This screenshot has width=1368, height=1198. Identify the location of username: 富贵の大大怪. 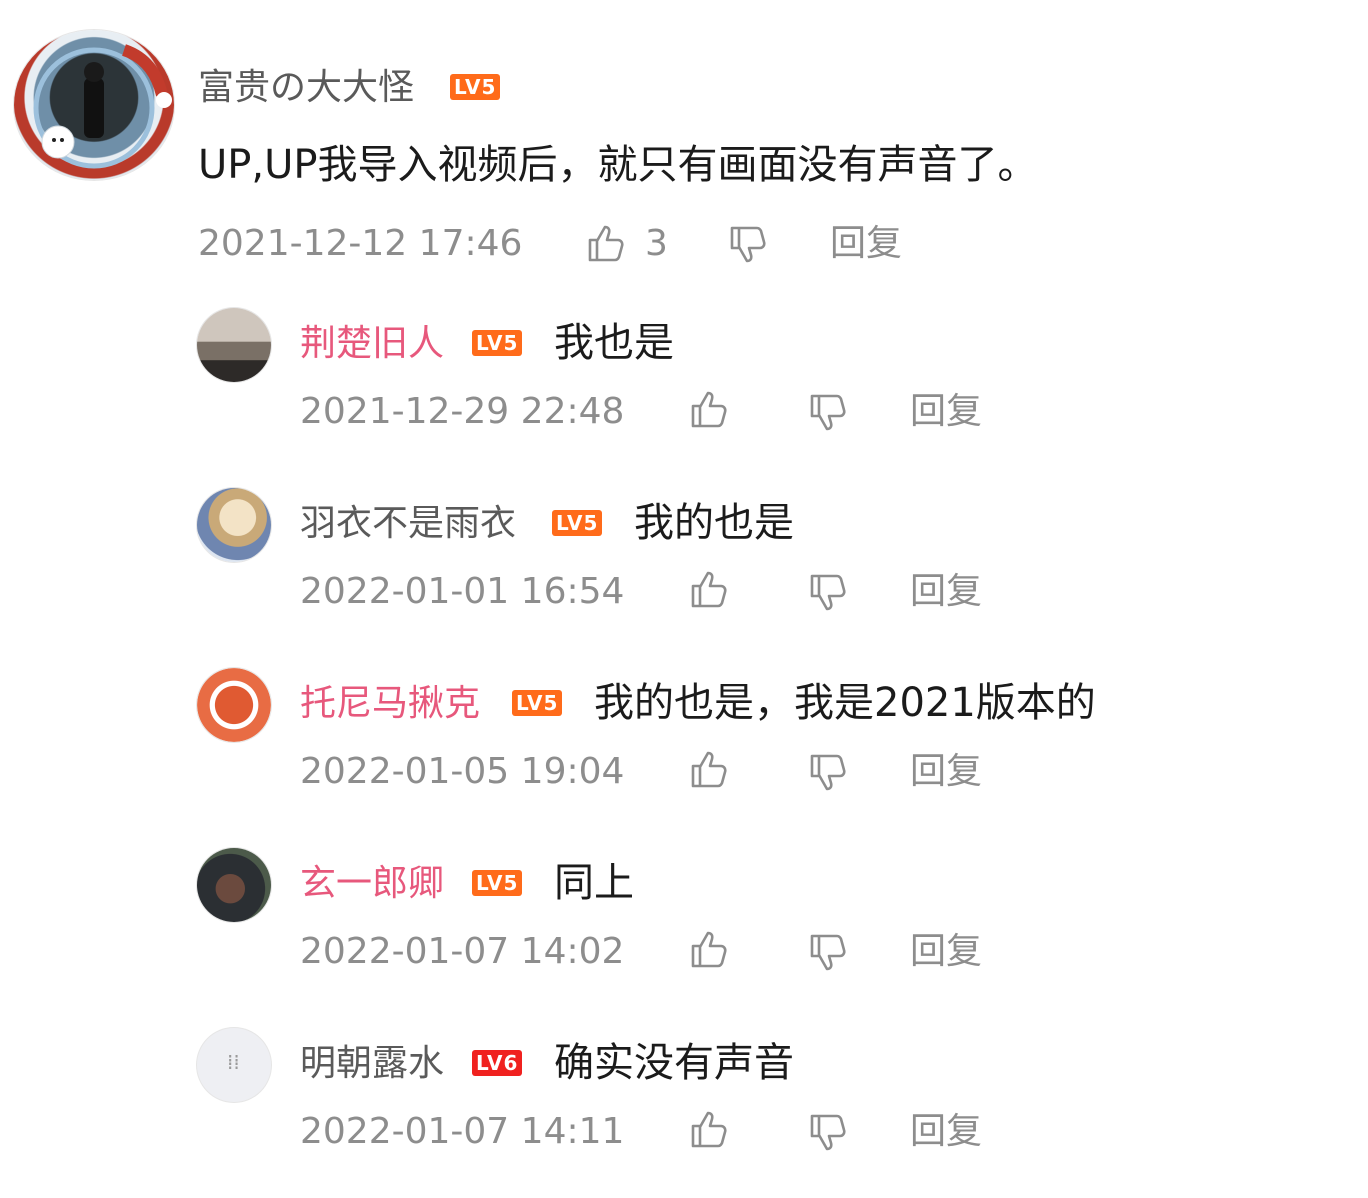
(306, 88).